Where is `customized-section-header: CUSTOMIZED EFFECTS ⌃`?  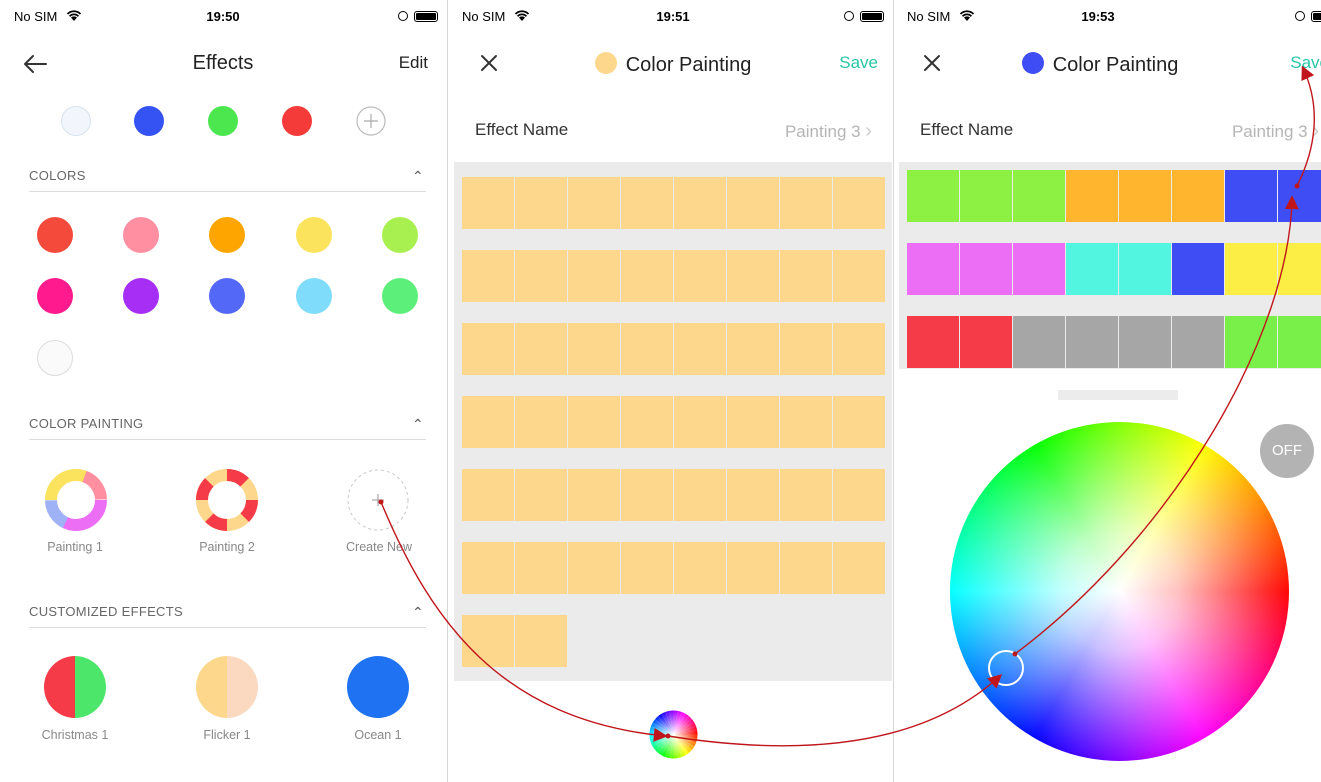
customized-section-header: CUSTOMIZED EFFECTS ⌃ is located at coordinates (227, 616).